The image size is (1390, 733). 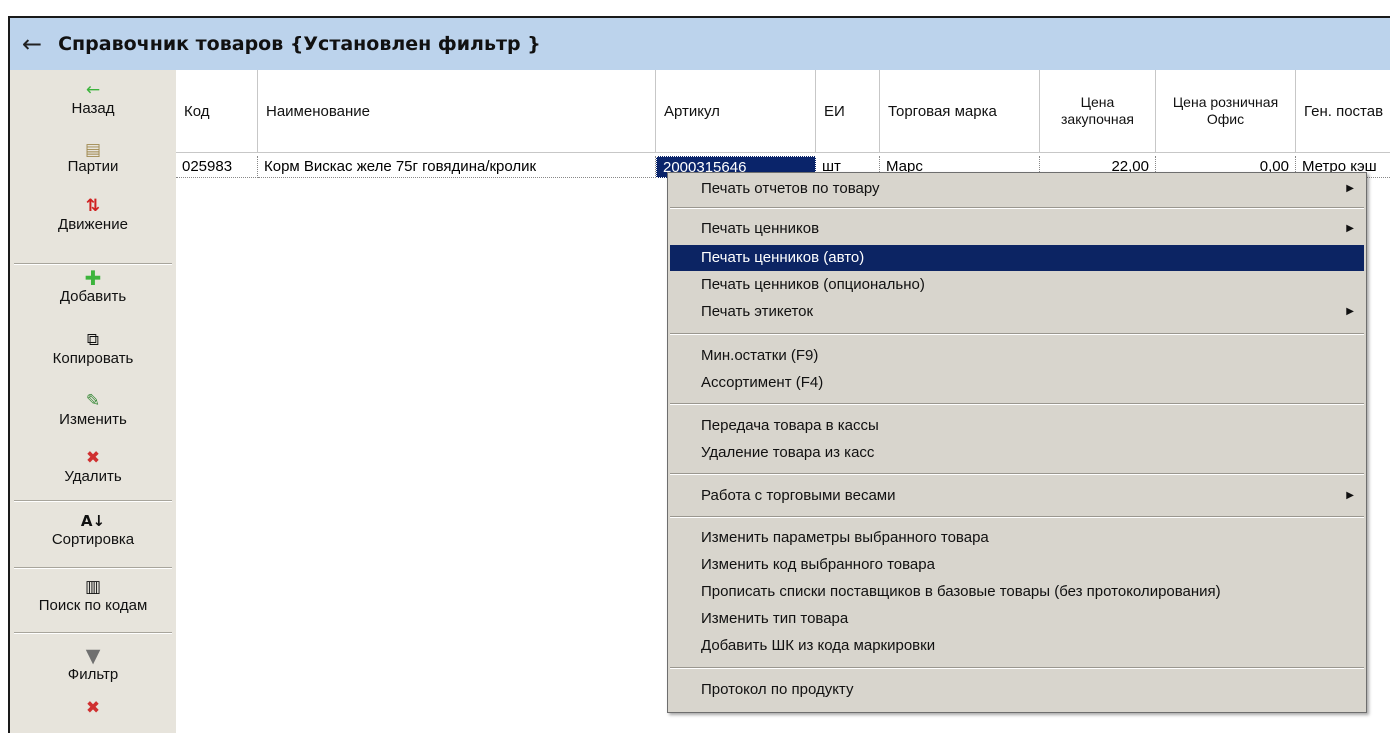 What do you see at coordinates (1017, 453) in the screenshot?
I see `menu-item-remove-from-registers: Удаление товара из касс` at bounding box center [1017, 453].